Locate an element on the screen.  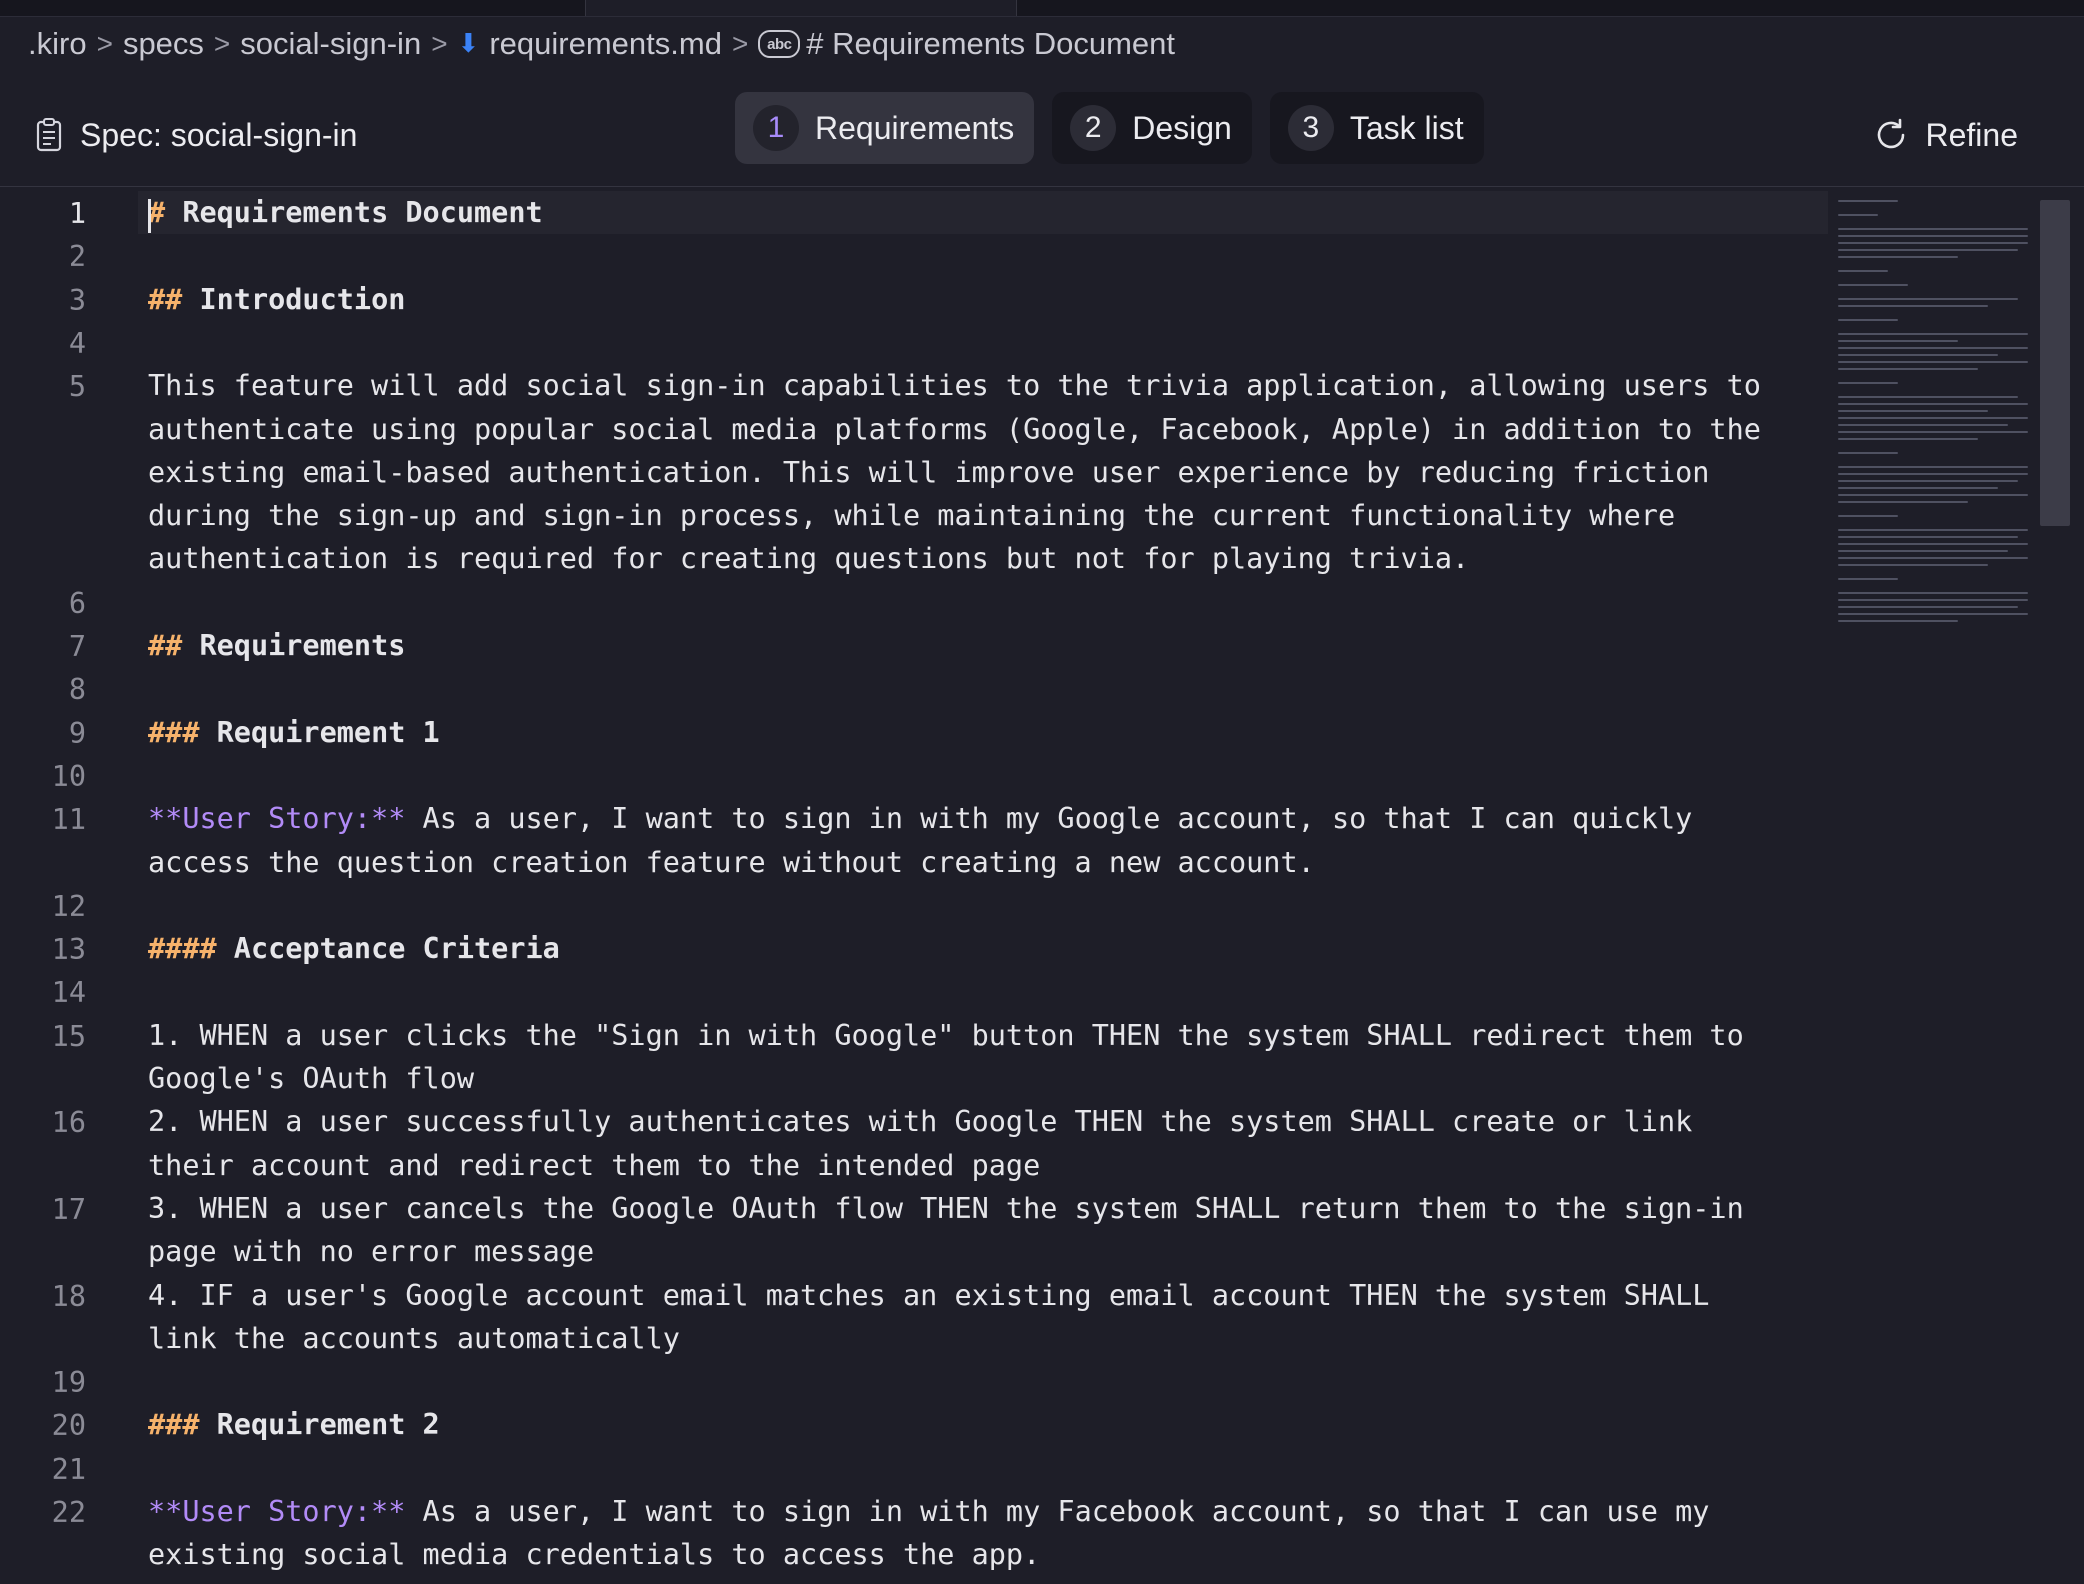
line-number: 14 is located at coordinates (68, 993).